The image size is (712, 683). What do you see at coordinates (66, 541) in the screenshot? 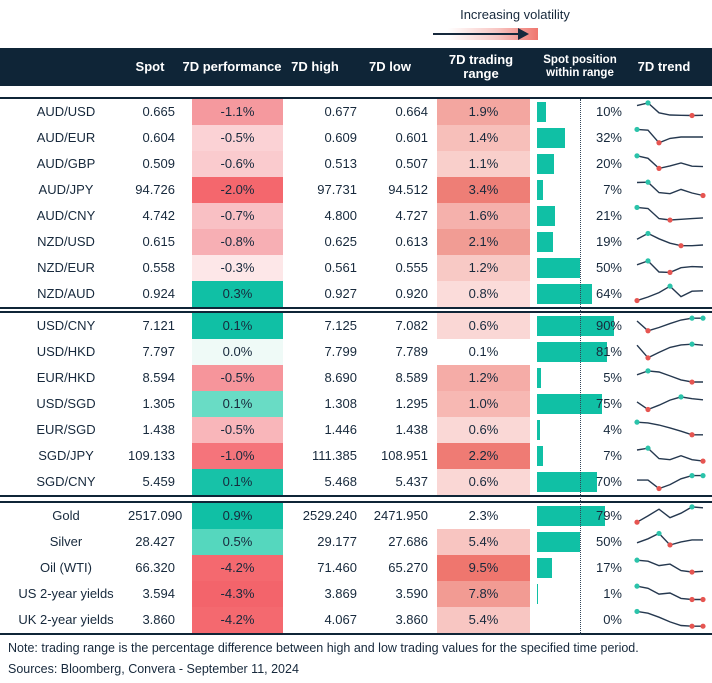
I see `pair-label: Silver` at bounding box center [66, 541].